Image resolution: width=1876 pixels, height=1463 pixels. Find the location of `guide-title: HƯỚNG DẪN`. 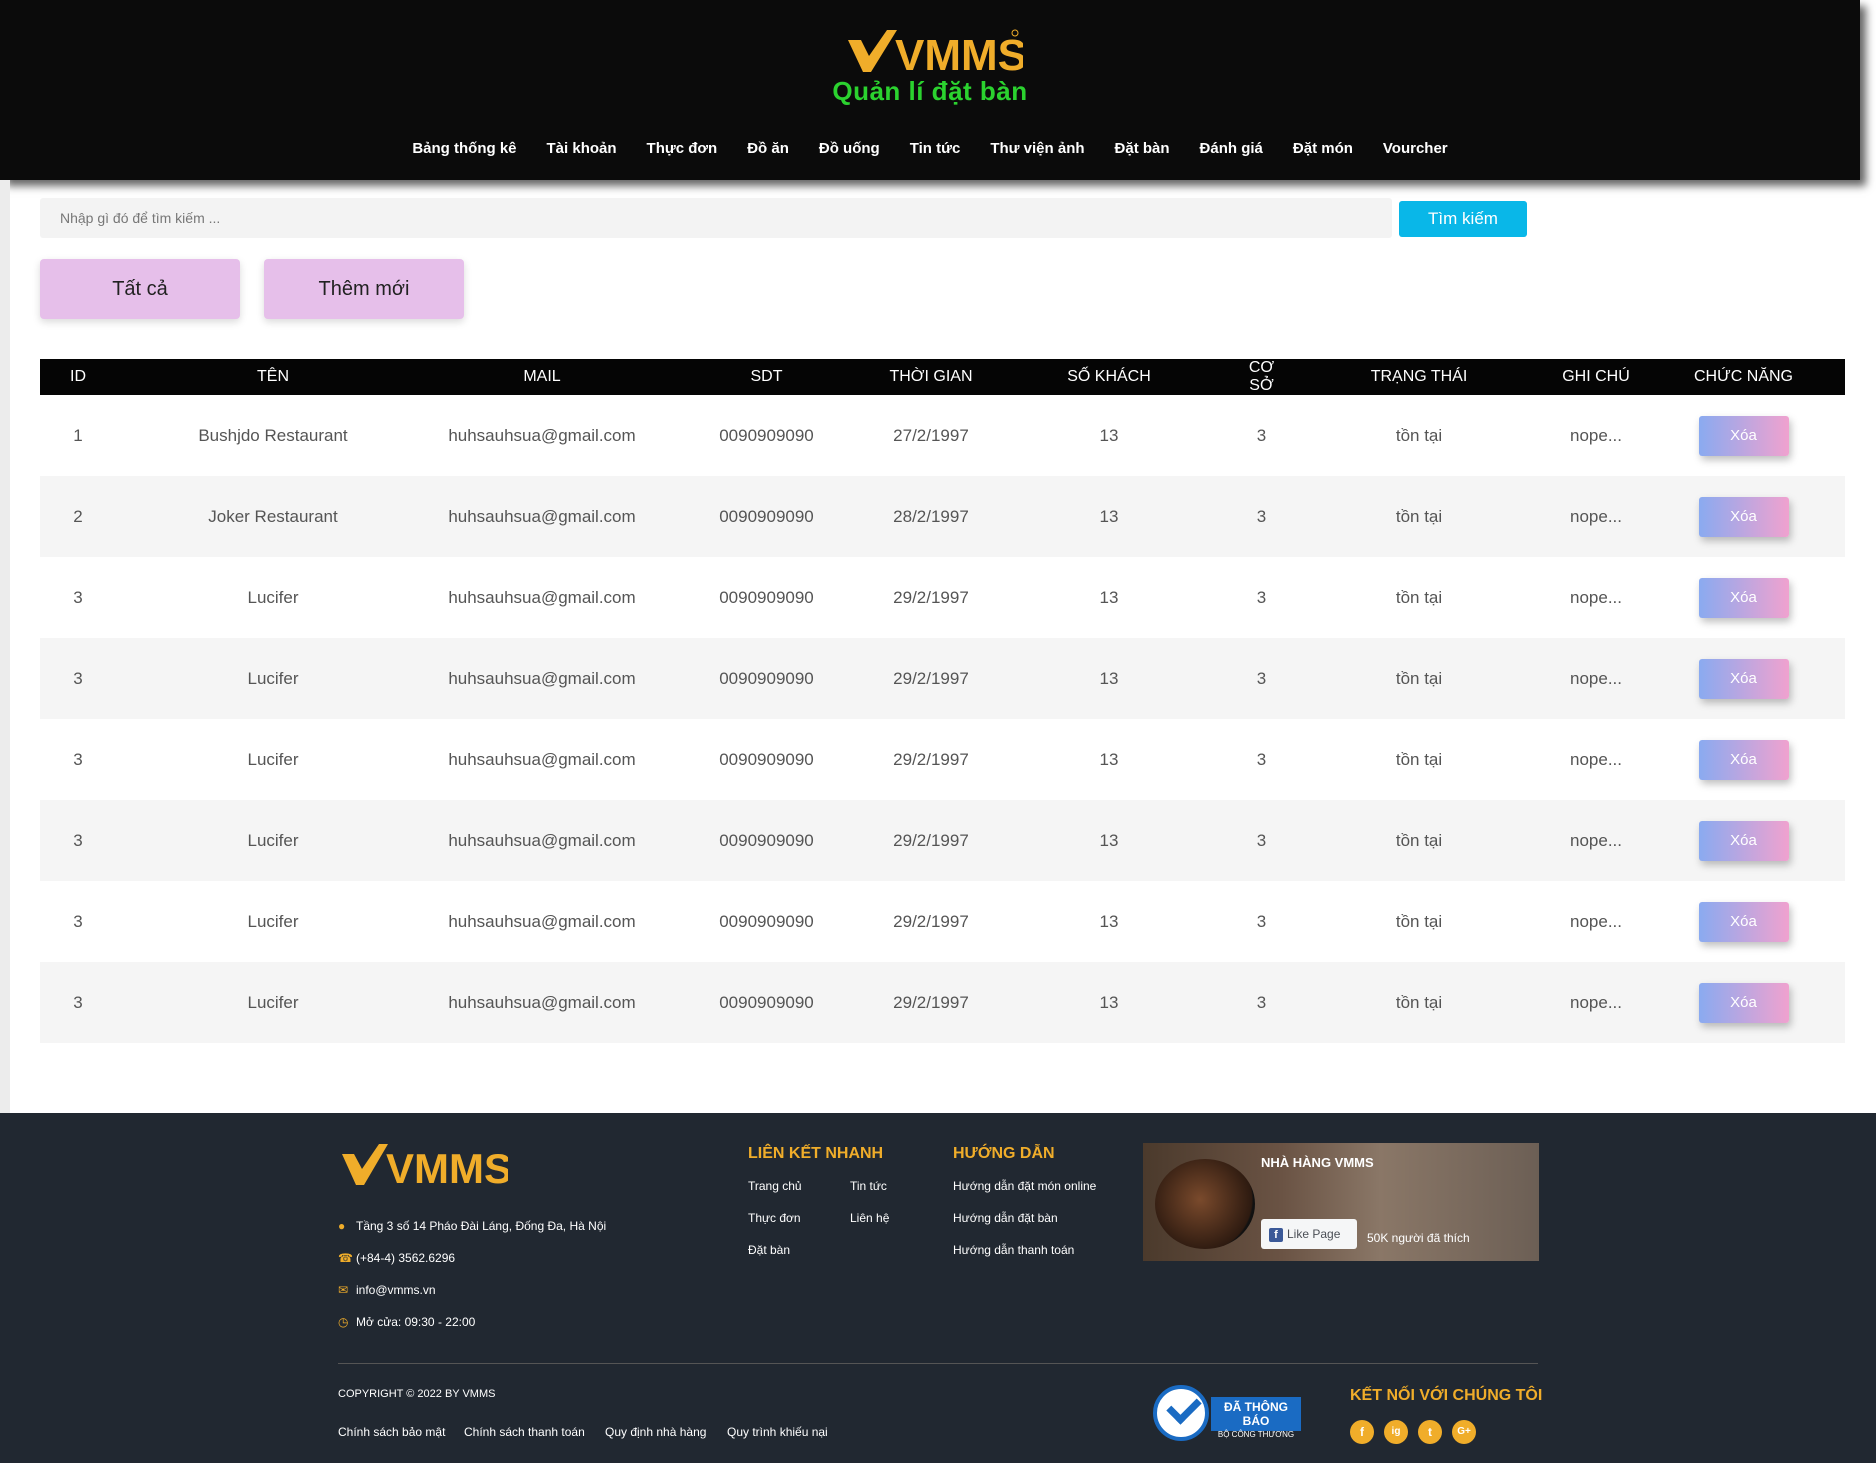

guide-title: HƯỚNG DẪN is located at coordinates (1004, 1153).